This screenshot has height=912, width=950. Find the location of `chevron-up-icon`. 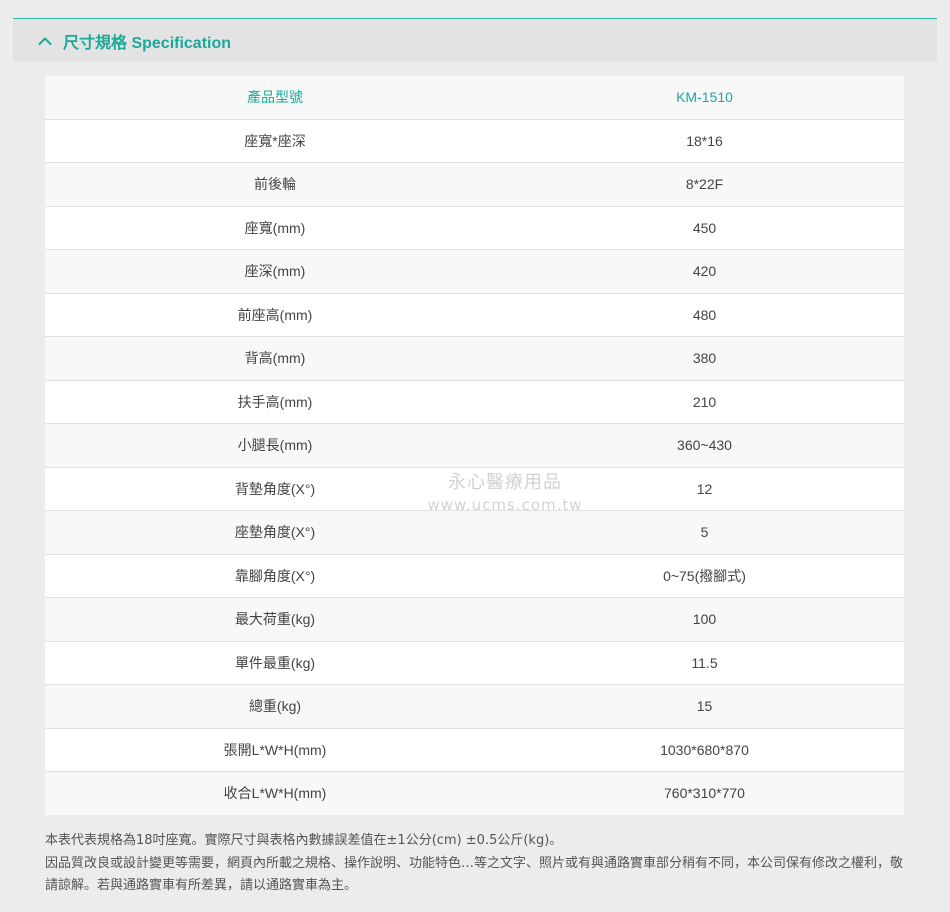

chevron-up-icon is located at coordinates (45, 41).